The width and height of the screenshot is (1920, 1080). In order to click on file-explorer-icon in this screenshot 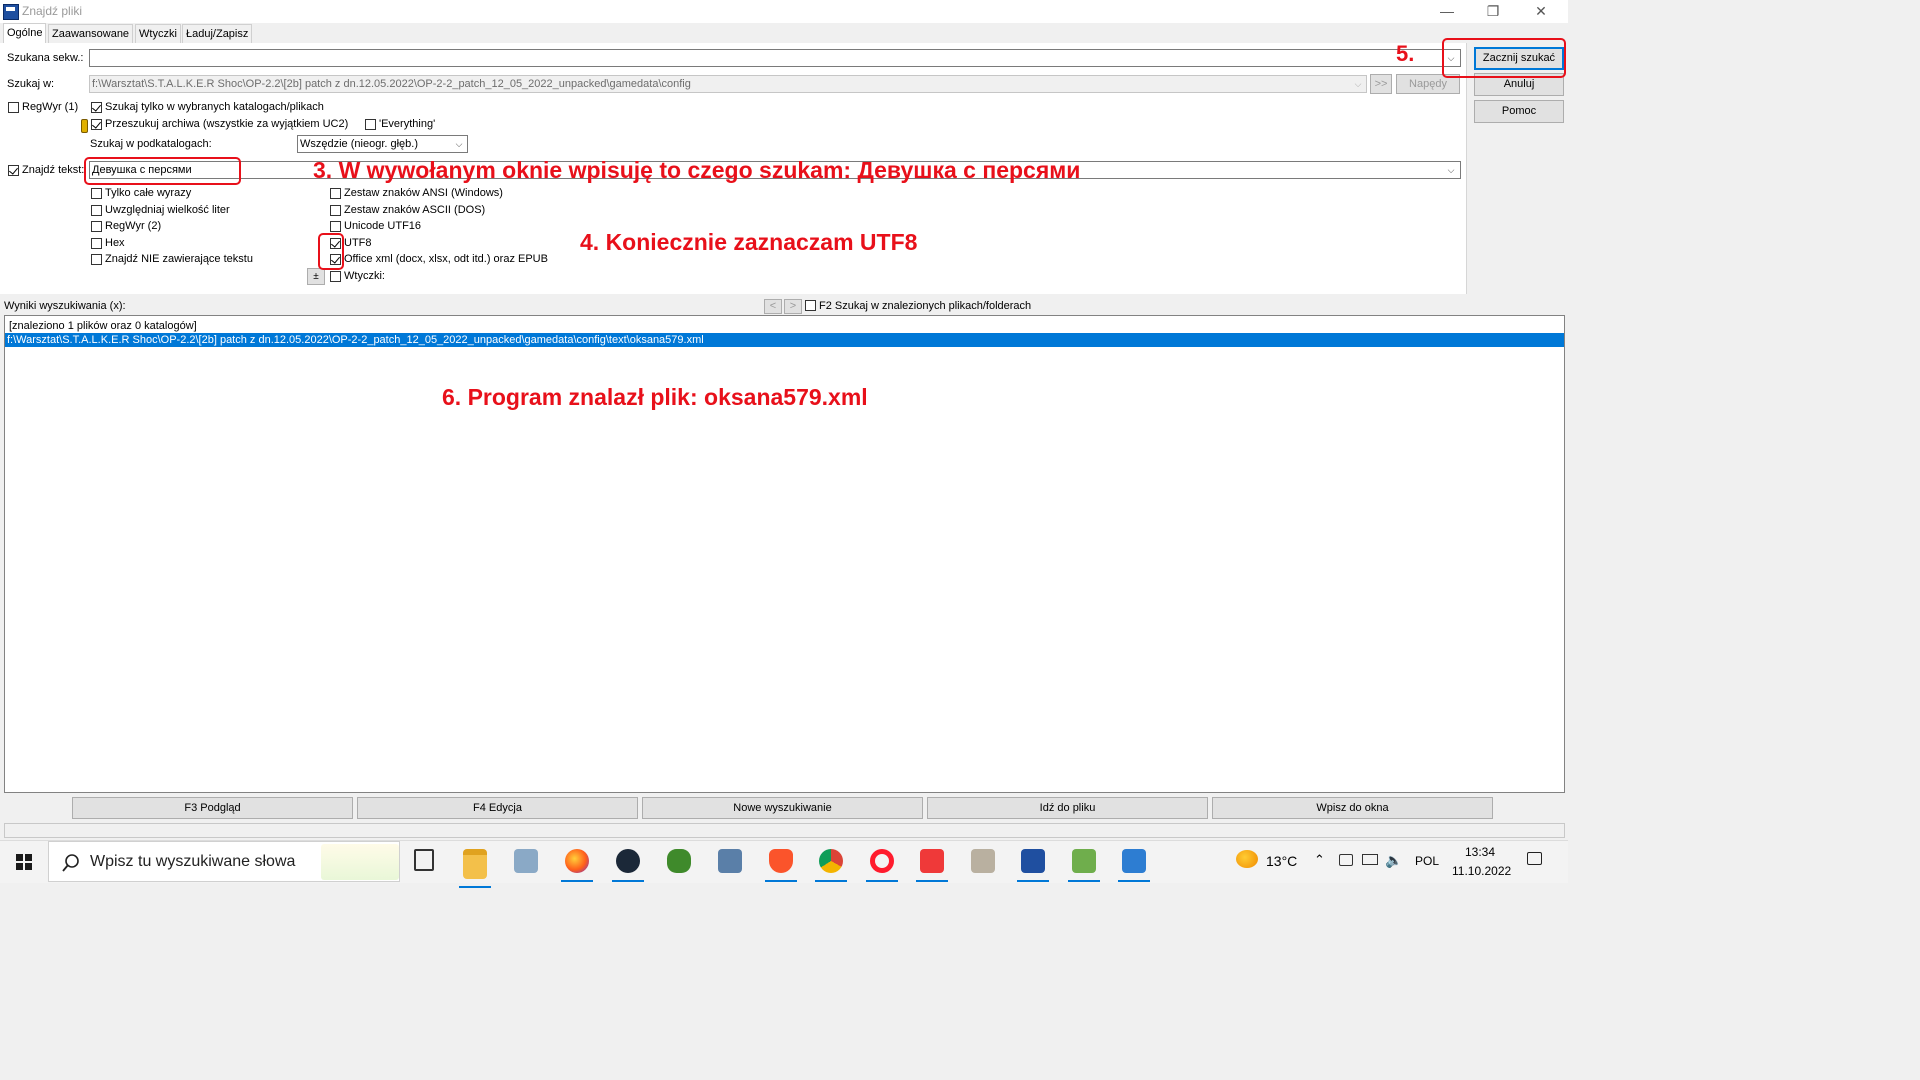, I will do `click(475, 868)`.